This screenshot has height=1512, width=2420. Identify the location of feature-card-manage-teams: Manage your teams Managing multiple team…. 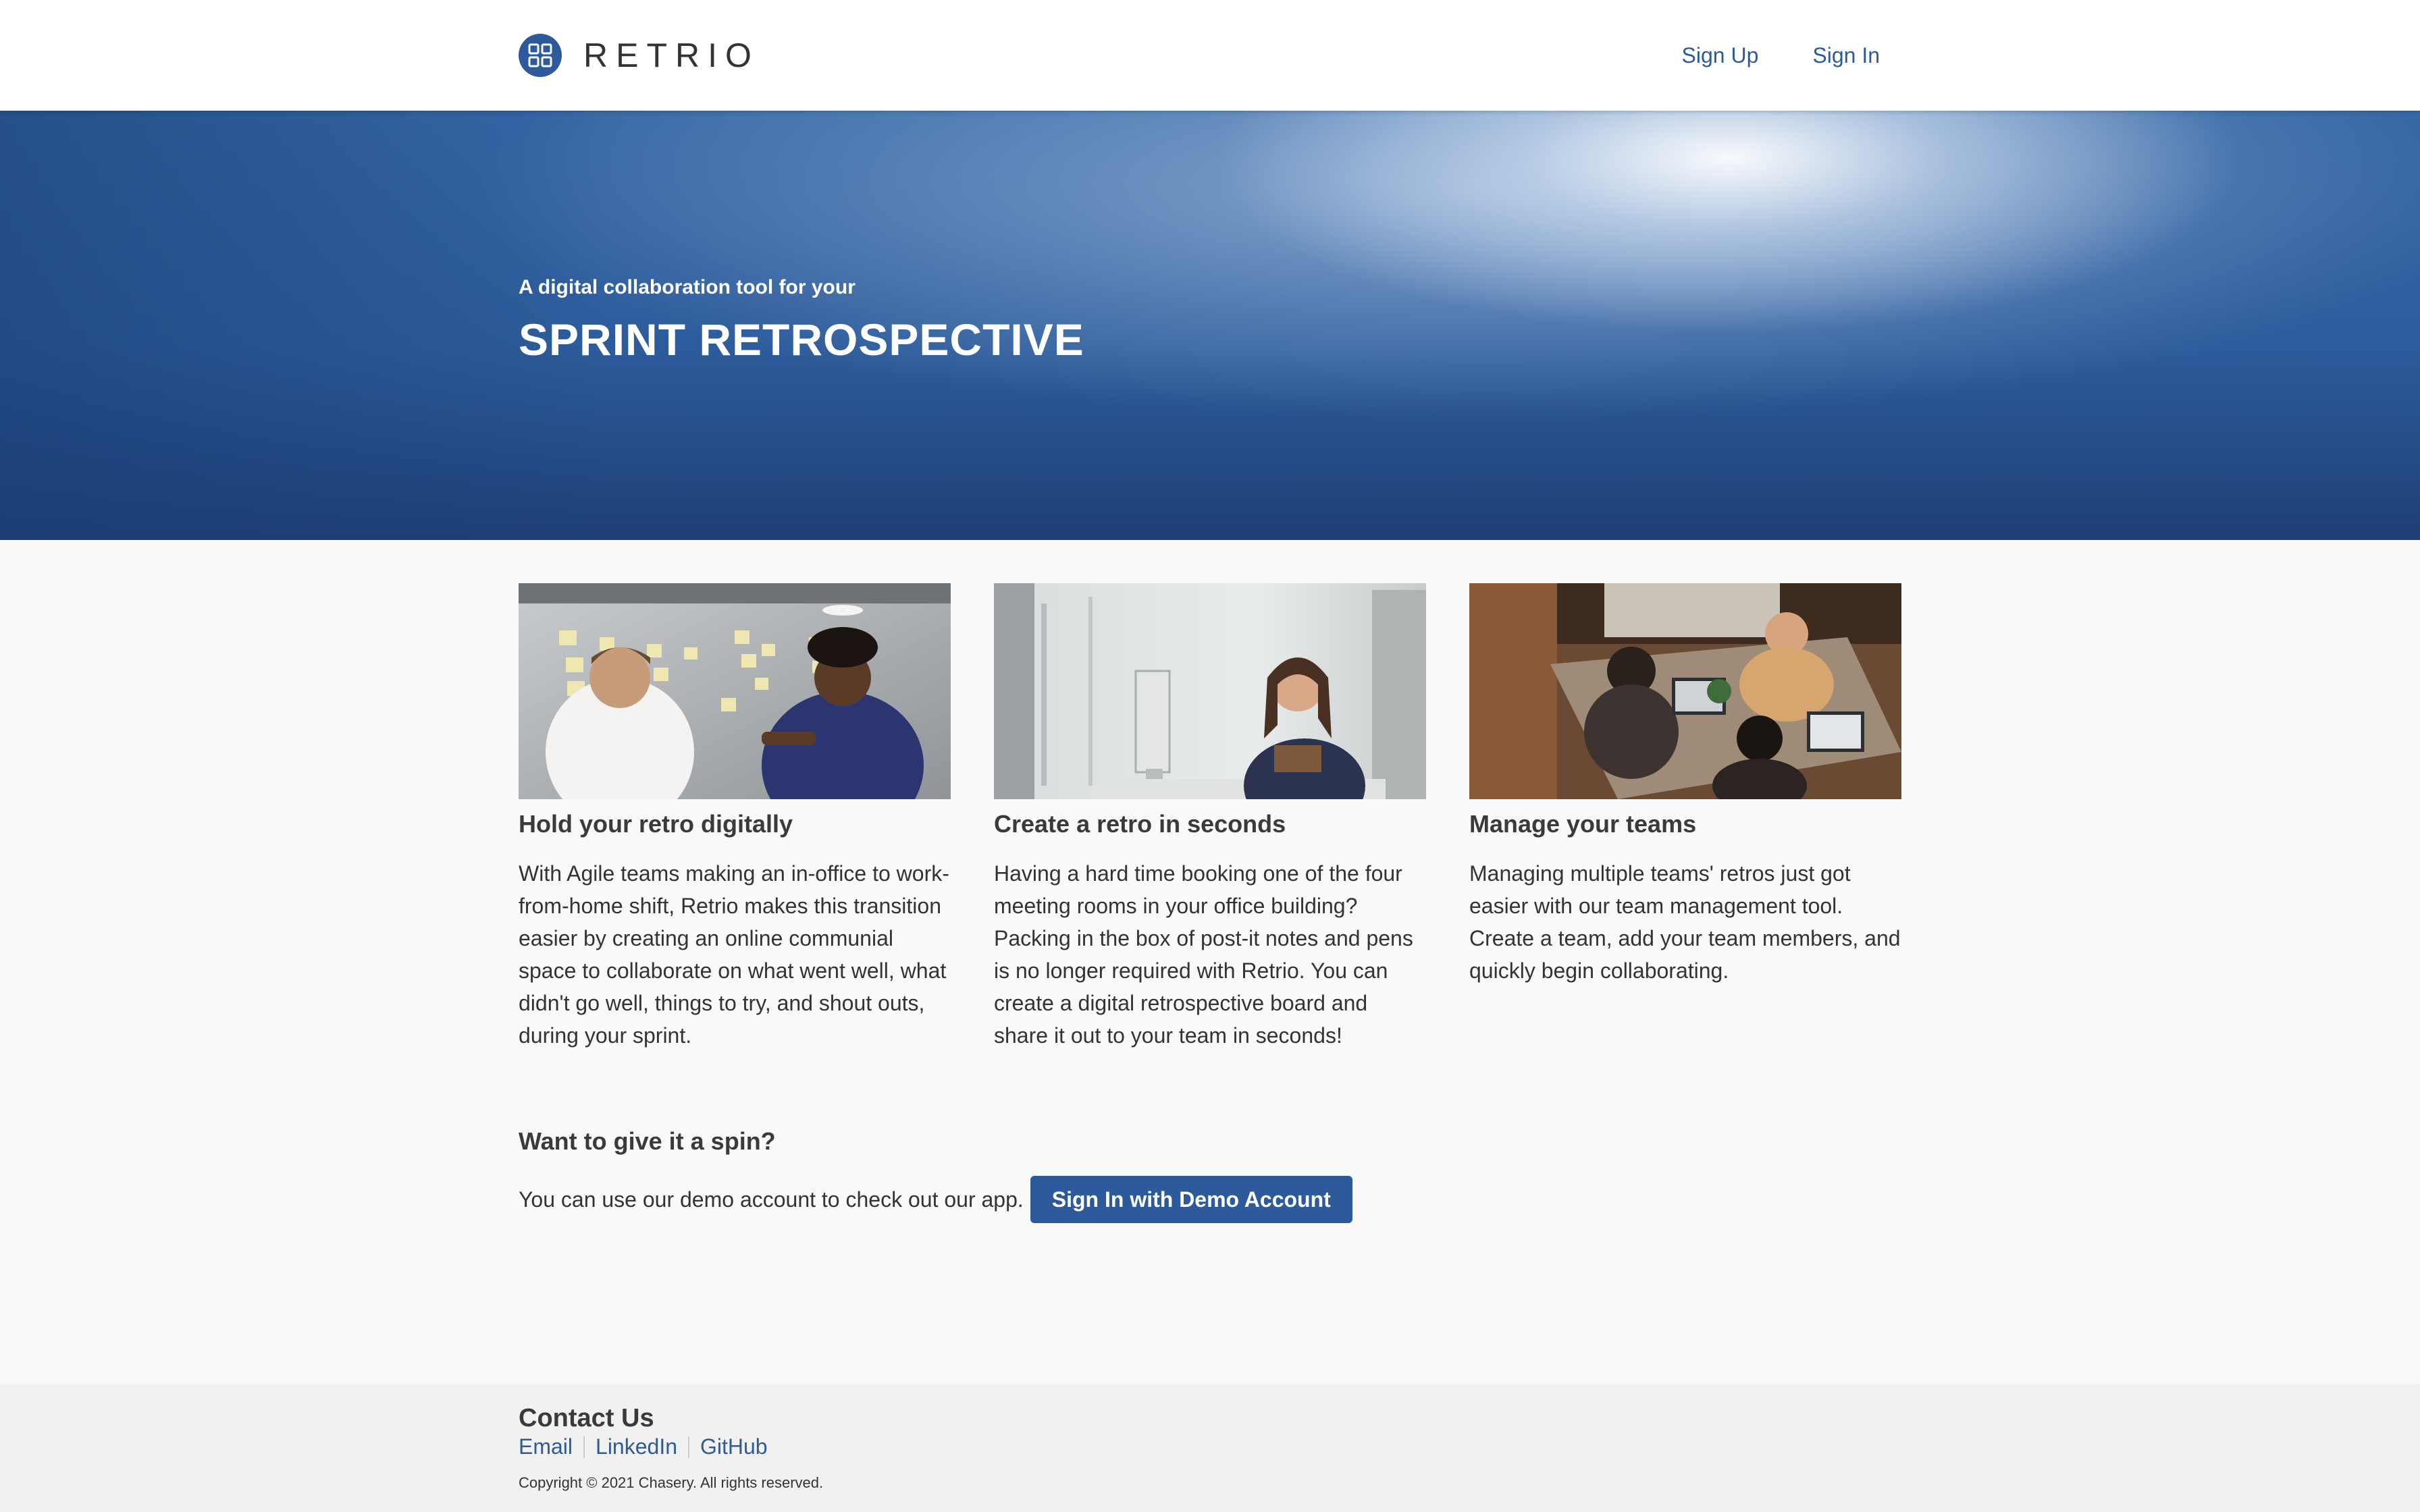
(1685, 817).